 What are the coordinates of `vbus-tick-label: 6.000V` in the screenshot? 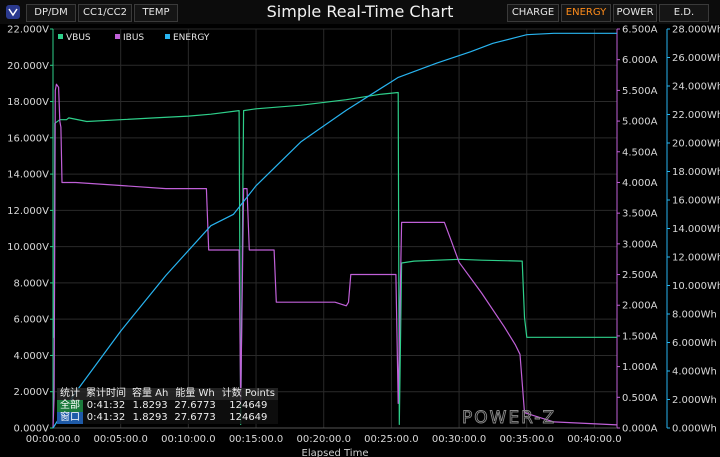 It's located at (32, 320).